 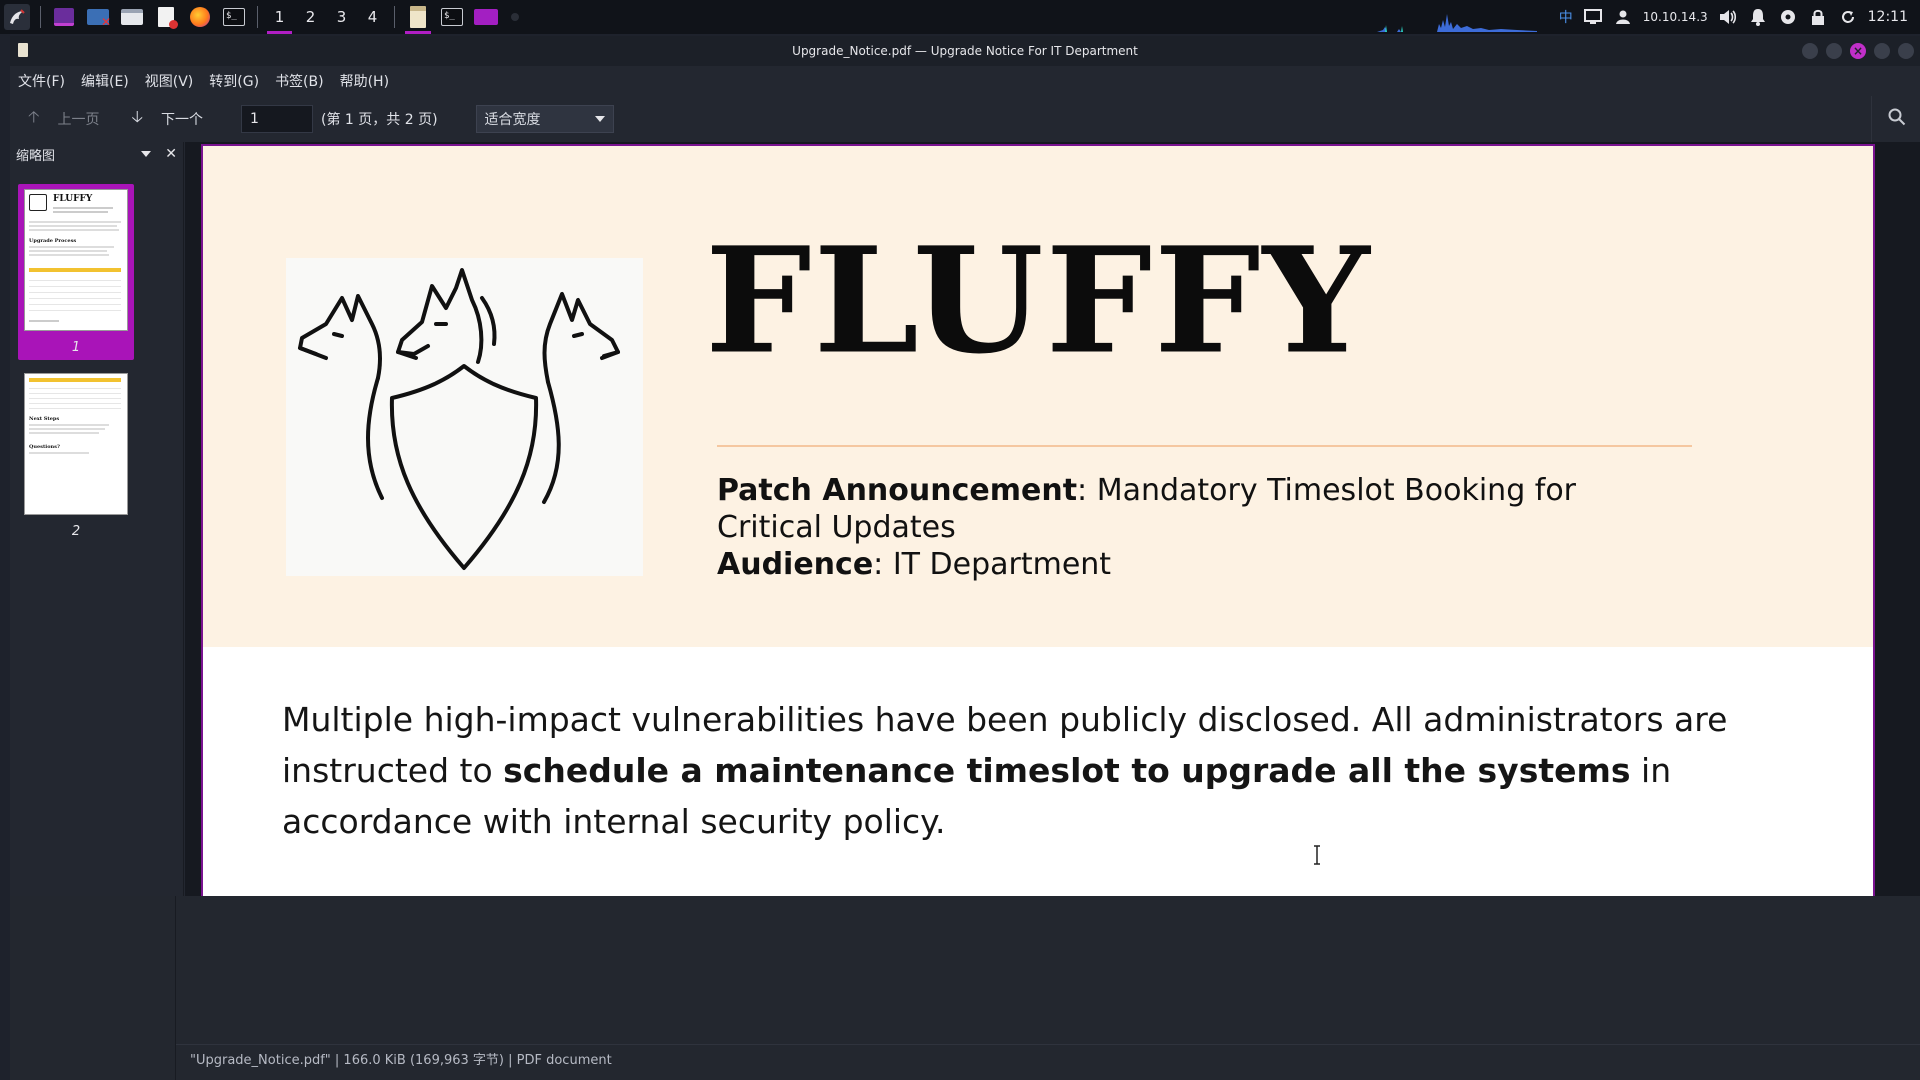 I want to click on close-icon: ×, so click(x=1858, y=51).